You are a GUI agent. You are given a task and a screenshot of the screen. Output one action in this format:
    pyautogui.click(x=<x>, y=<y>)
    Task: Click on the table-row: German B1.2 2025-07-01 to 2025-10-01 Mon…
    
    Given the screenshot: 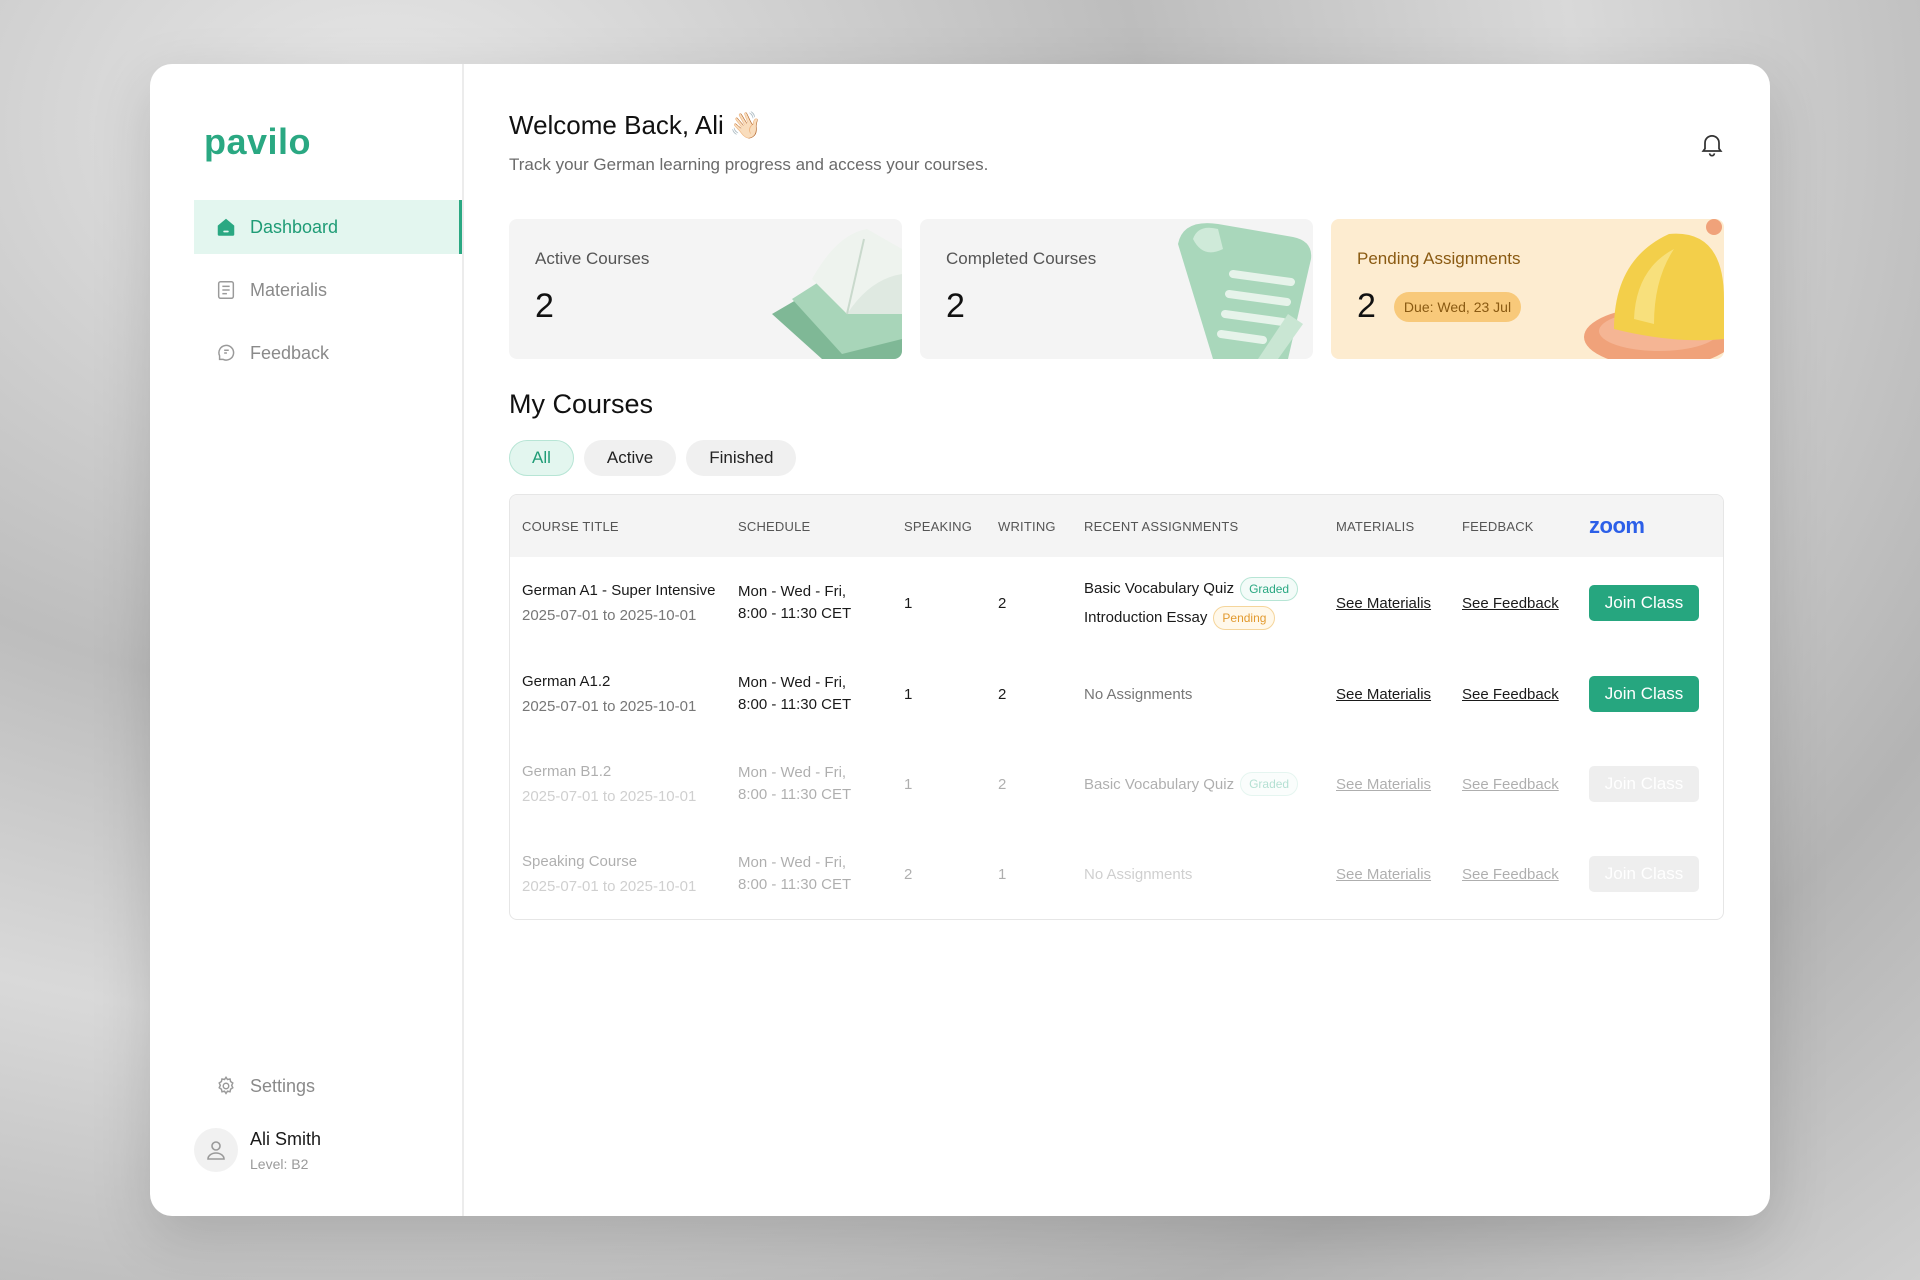 What is the action you would take?
    pyautogui.click(x=1116, y=784)
    